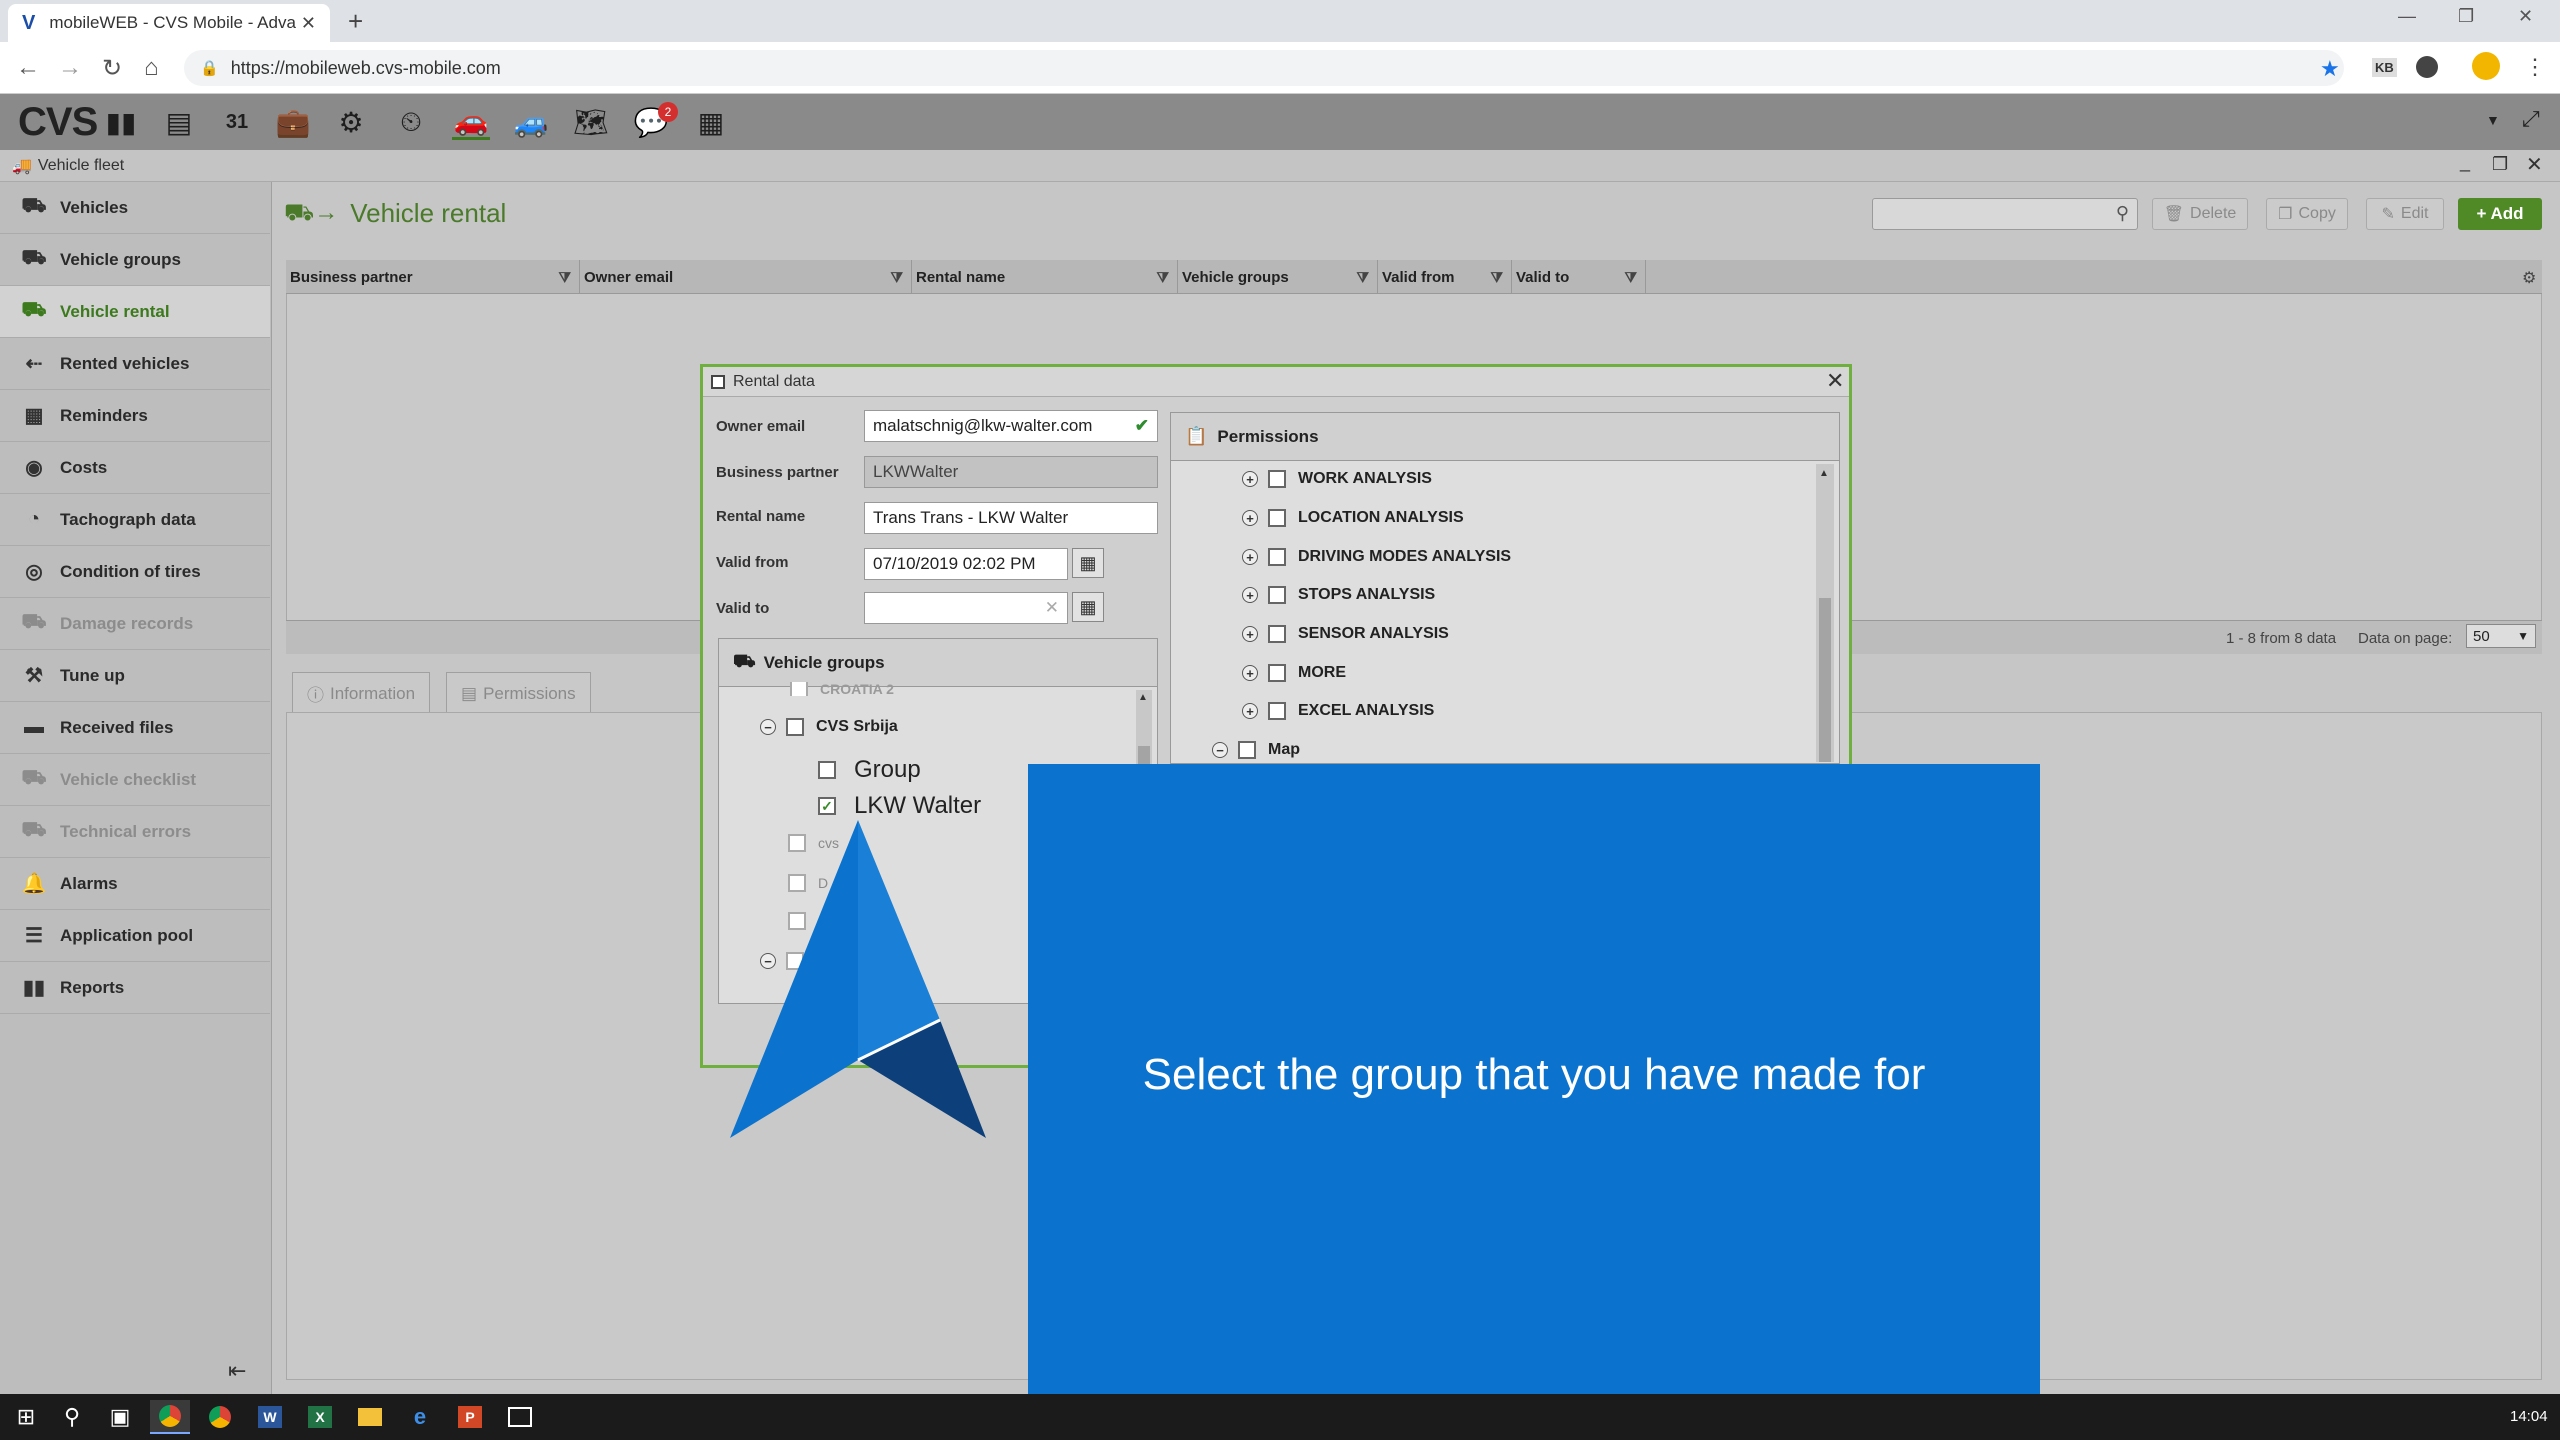 Image resolution: width=2560 pixels, height=1440 pixels. Describe the element at coordinates (237, 122) in the screenshot. I see `calendar-toolbar-icon: 31` at that location.